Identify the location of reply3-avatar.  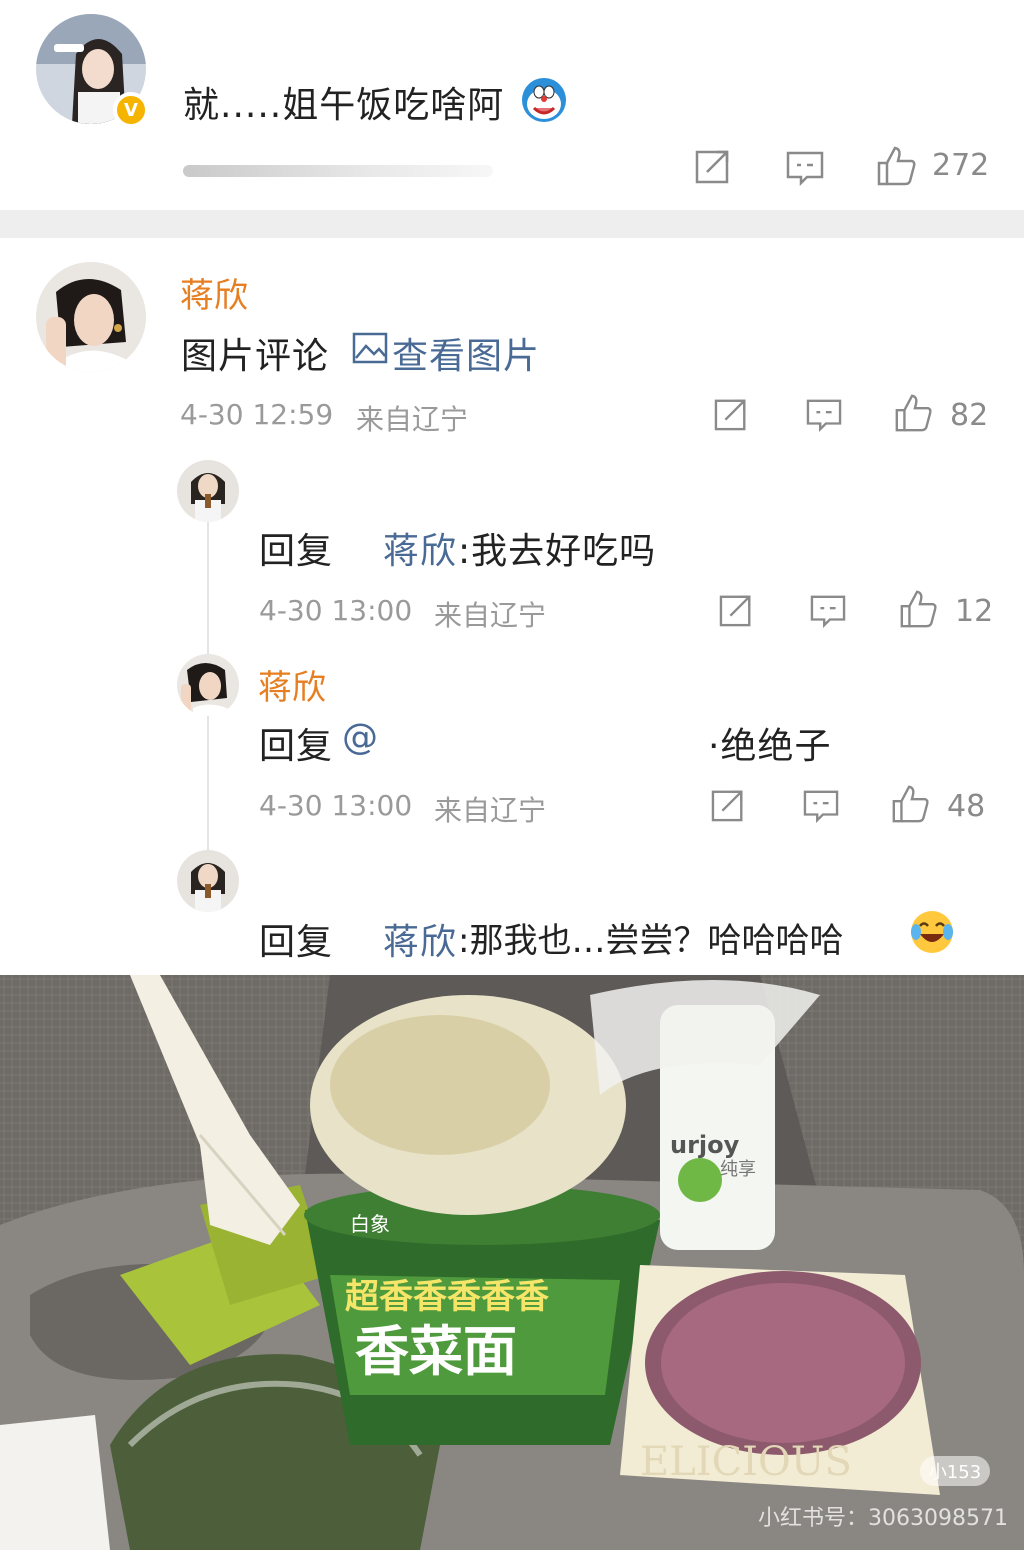
(208, 881).